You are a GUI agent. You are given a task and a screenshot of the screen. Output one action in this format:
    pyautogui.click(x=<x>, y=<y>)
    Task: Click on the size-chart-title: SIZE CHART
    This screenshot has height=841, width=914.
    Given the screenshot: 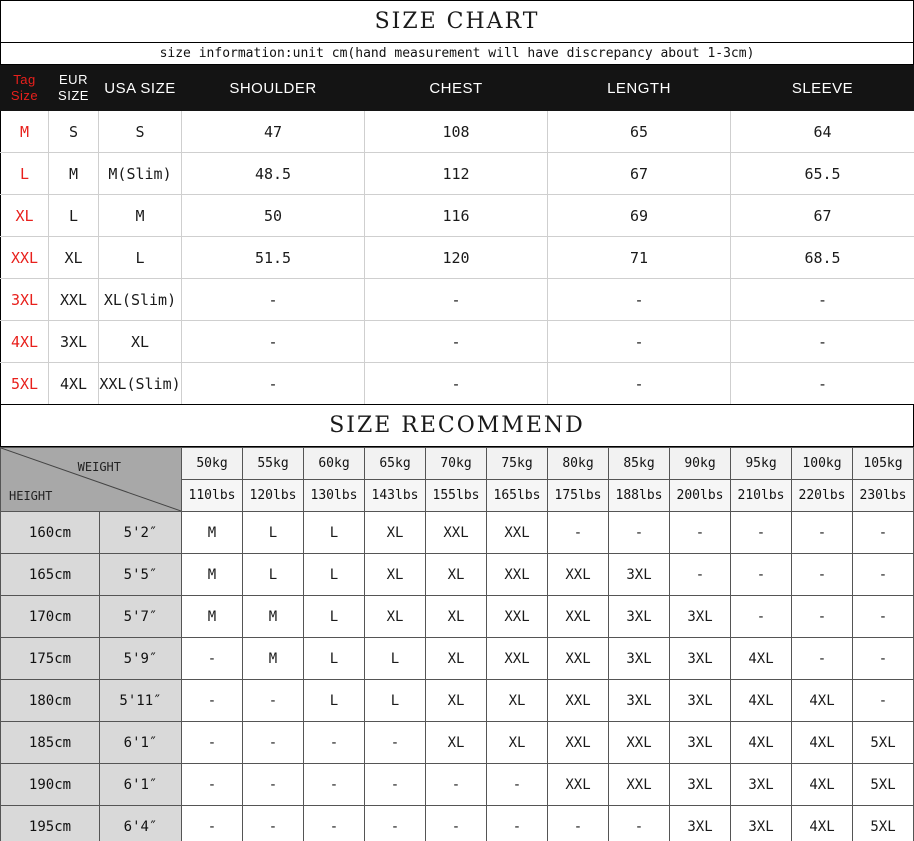 What is the action you would take?
    pyautogui.click(x=457, y=21)
    